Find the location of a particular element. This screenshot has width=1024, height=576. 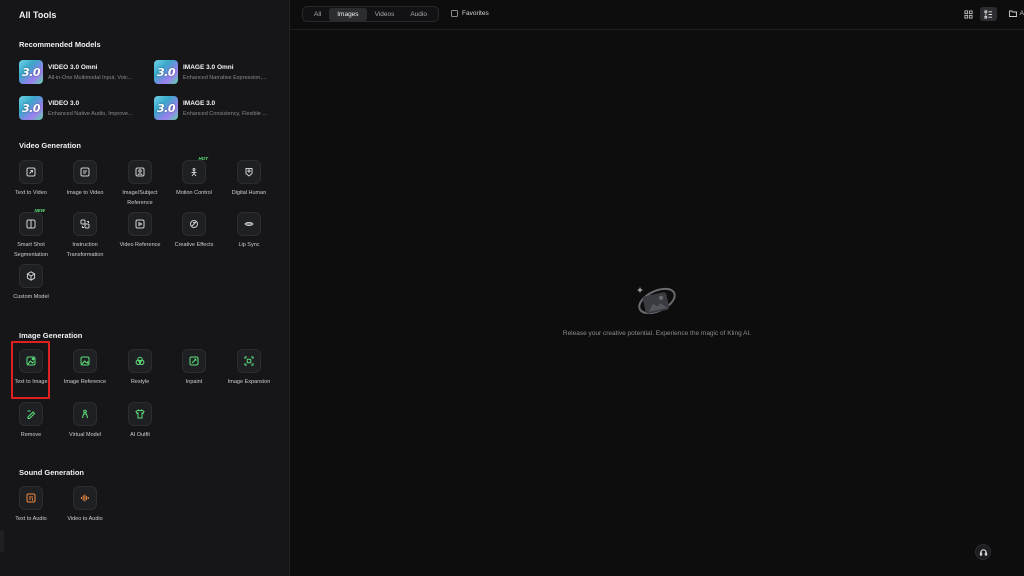

tool-label: Image/Subject Reference is located at coordinates (140, 198).